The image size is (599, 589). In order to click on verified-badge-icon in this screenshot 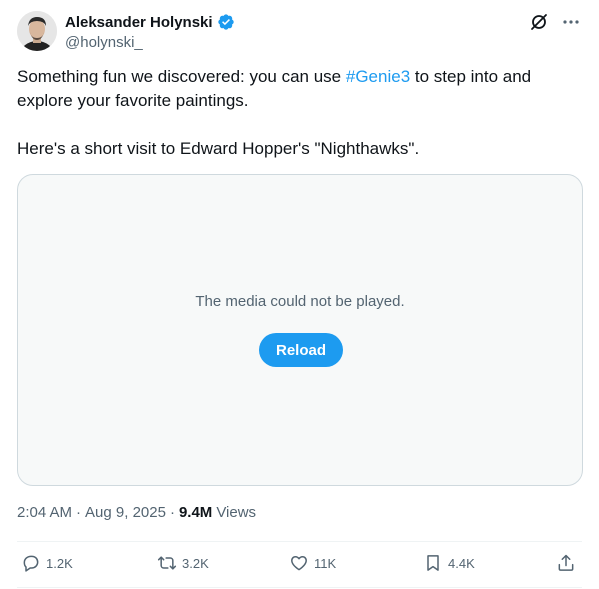, I will do `click(226, 22)`.